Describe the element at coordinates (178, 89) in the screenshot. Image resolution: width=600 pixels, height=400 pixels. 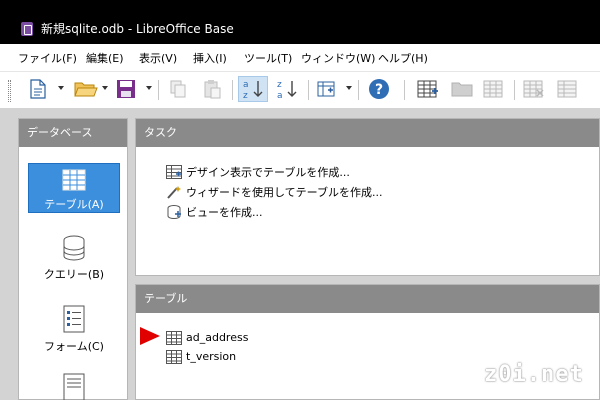
I see `copy-icon` at that location.